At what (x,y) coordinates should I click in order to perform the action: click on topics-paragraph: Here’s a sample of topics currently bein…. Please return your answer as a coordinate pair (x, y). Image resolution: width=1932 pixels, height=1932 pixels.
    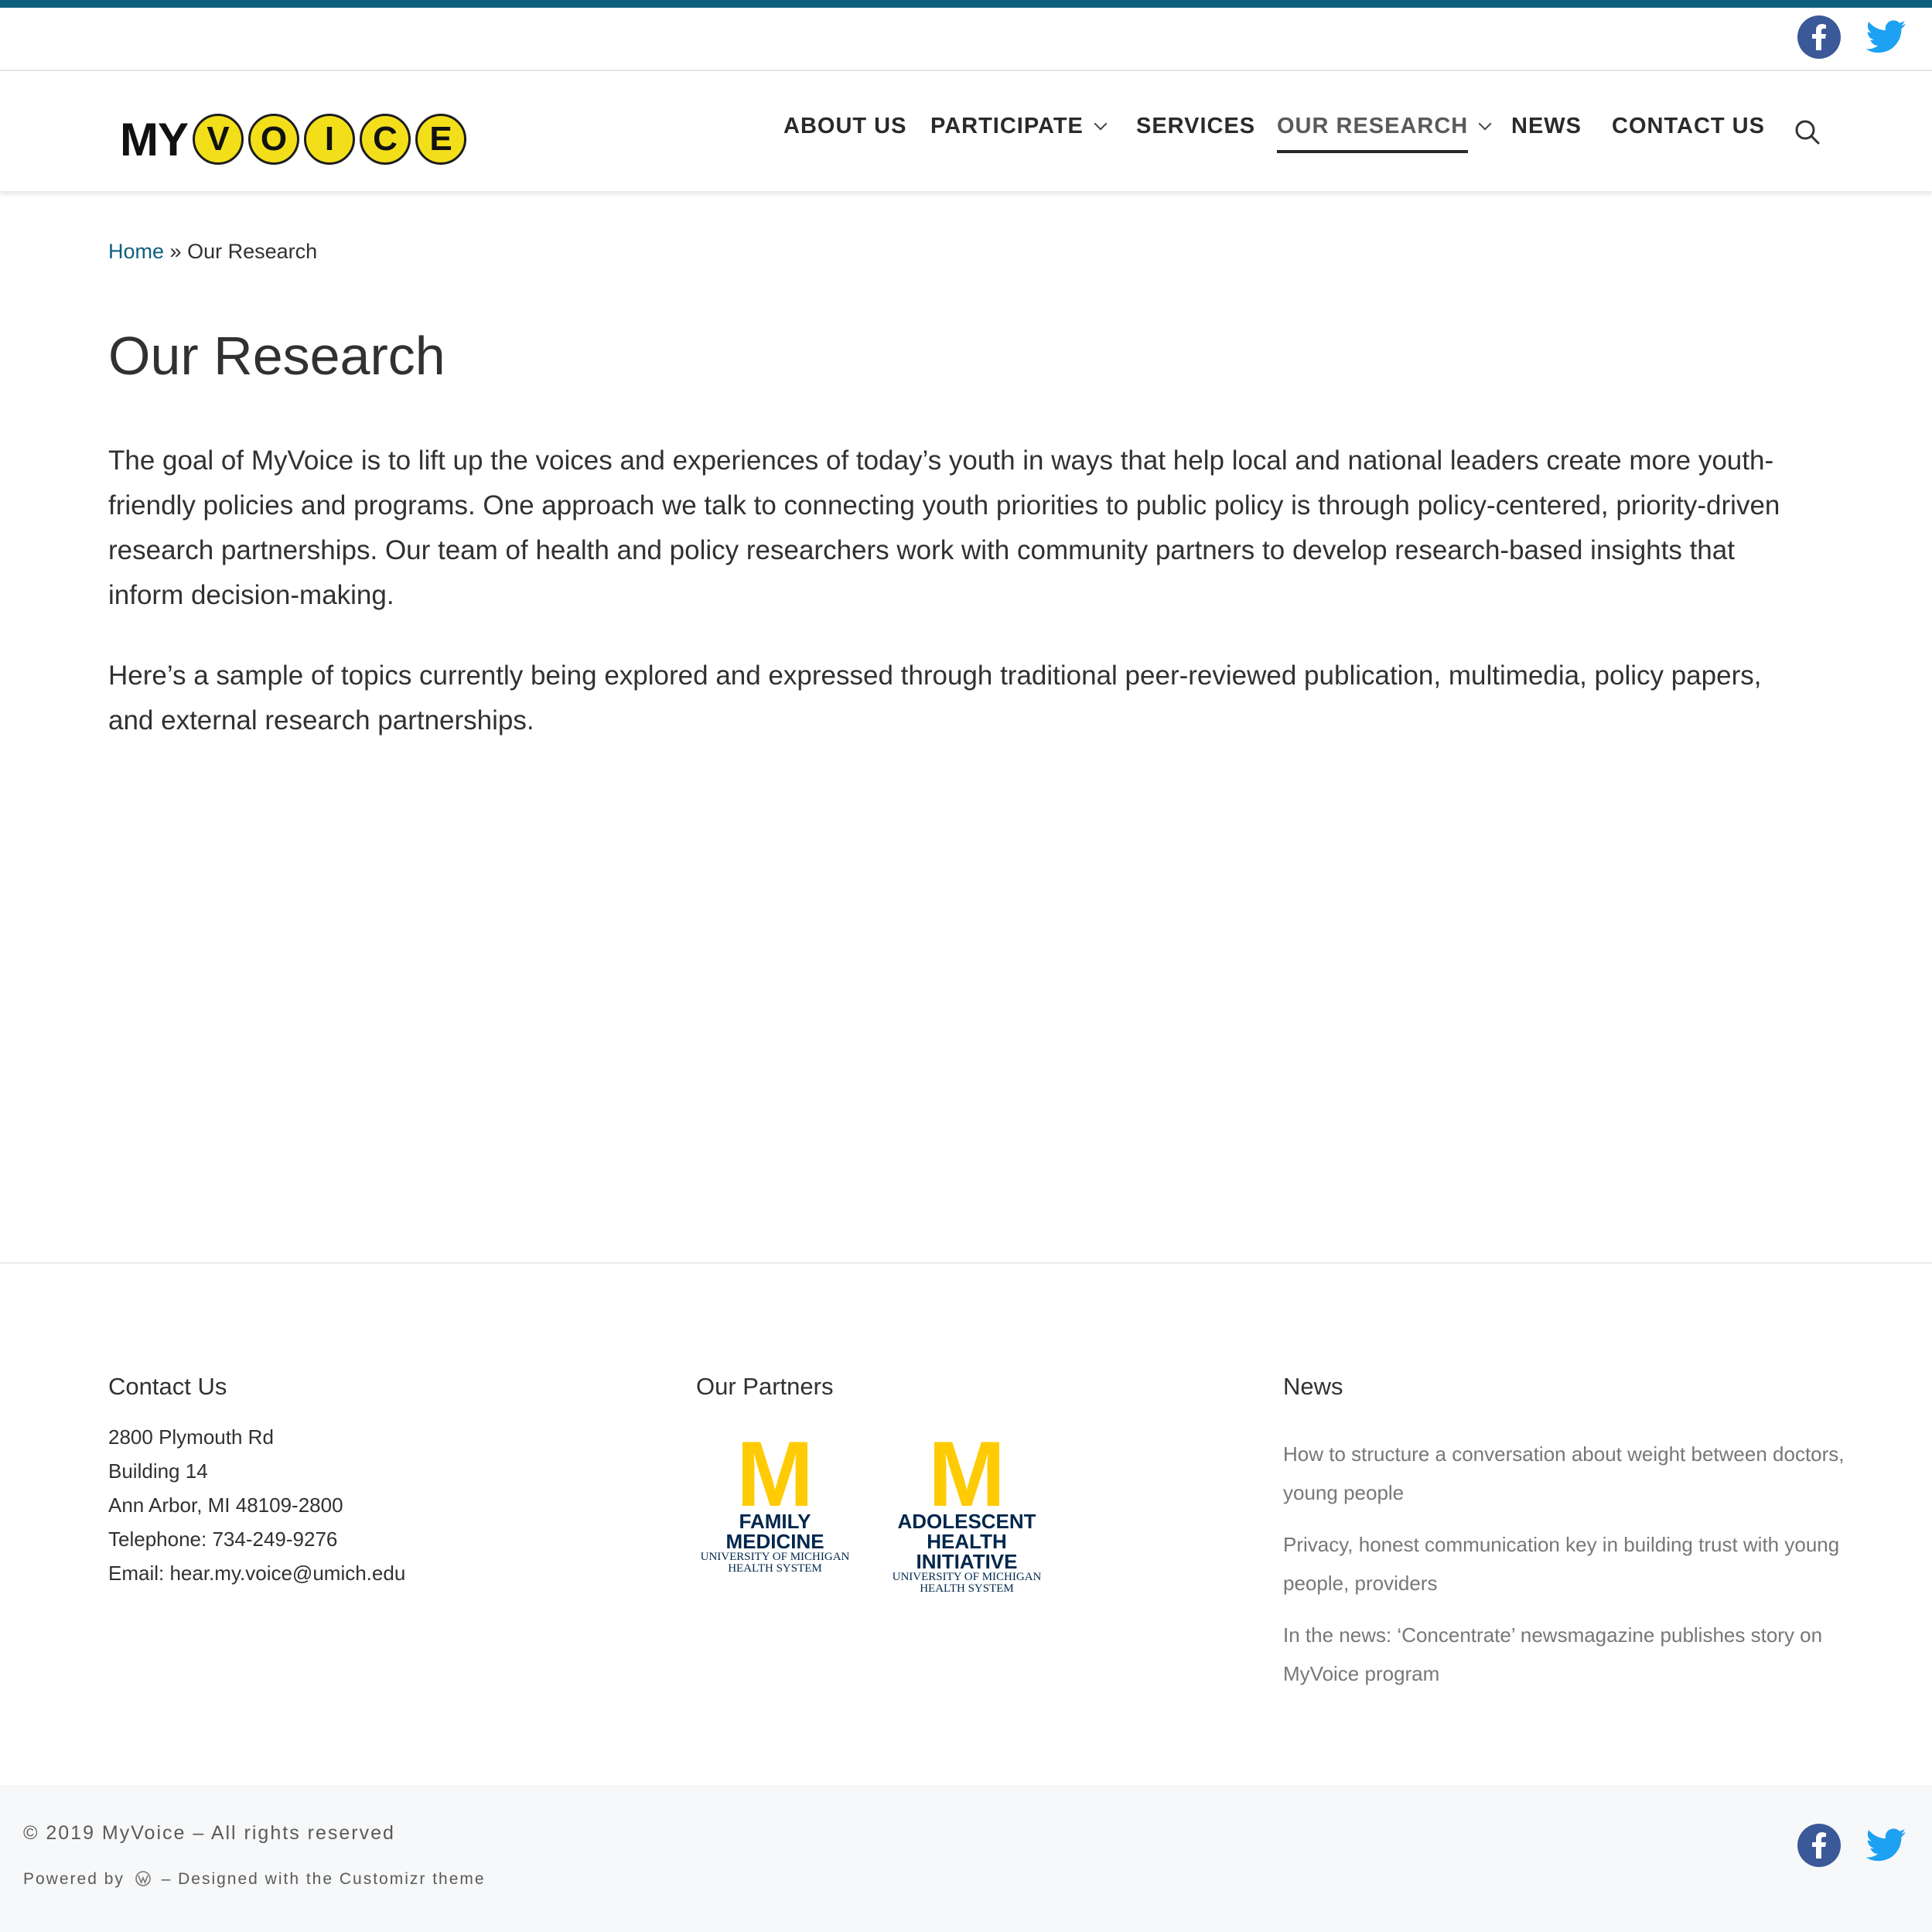
    Looking at the image, I should click on (935, 698).